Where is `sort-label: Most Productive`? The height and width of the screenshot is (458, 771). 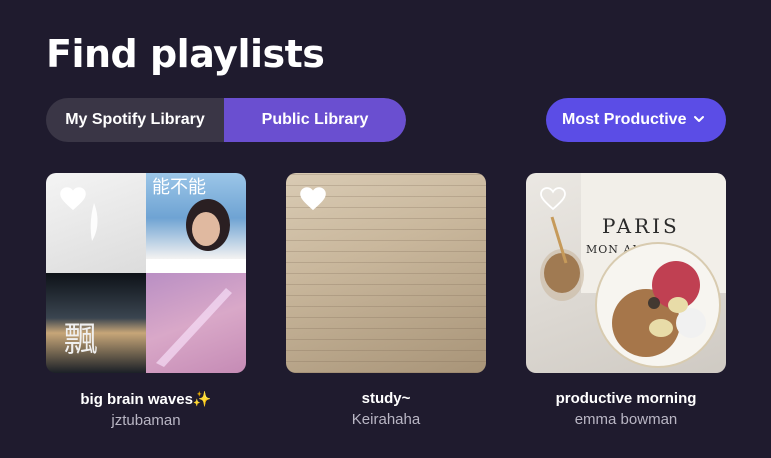
sort-label: Most Productive is located at coordinates (624, 119).